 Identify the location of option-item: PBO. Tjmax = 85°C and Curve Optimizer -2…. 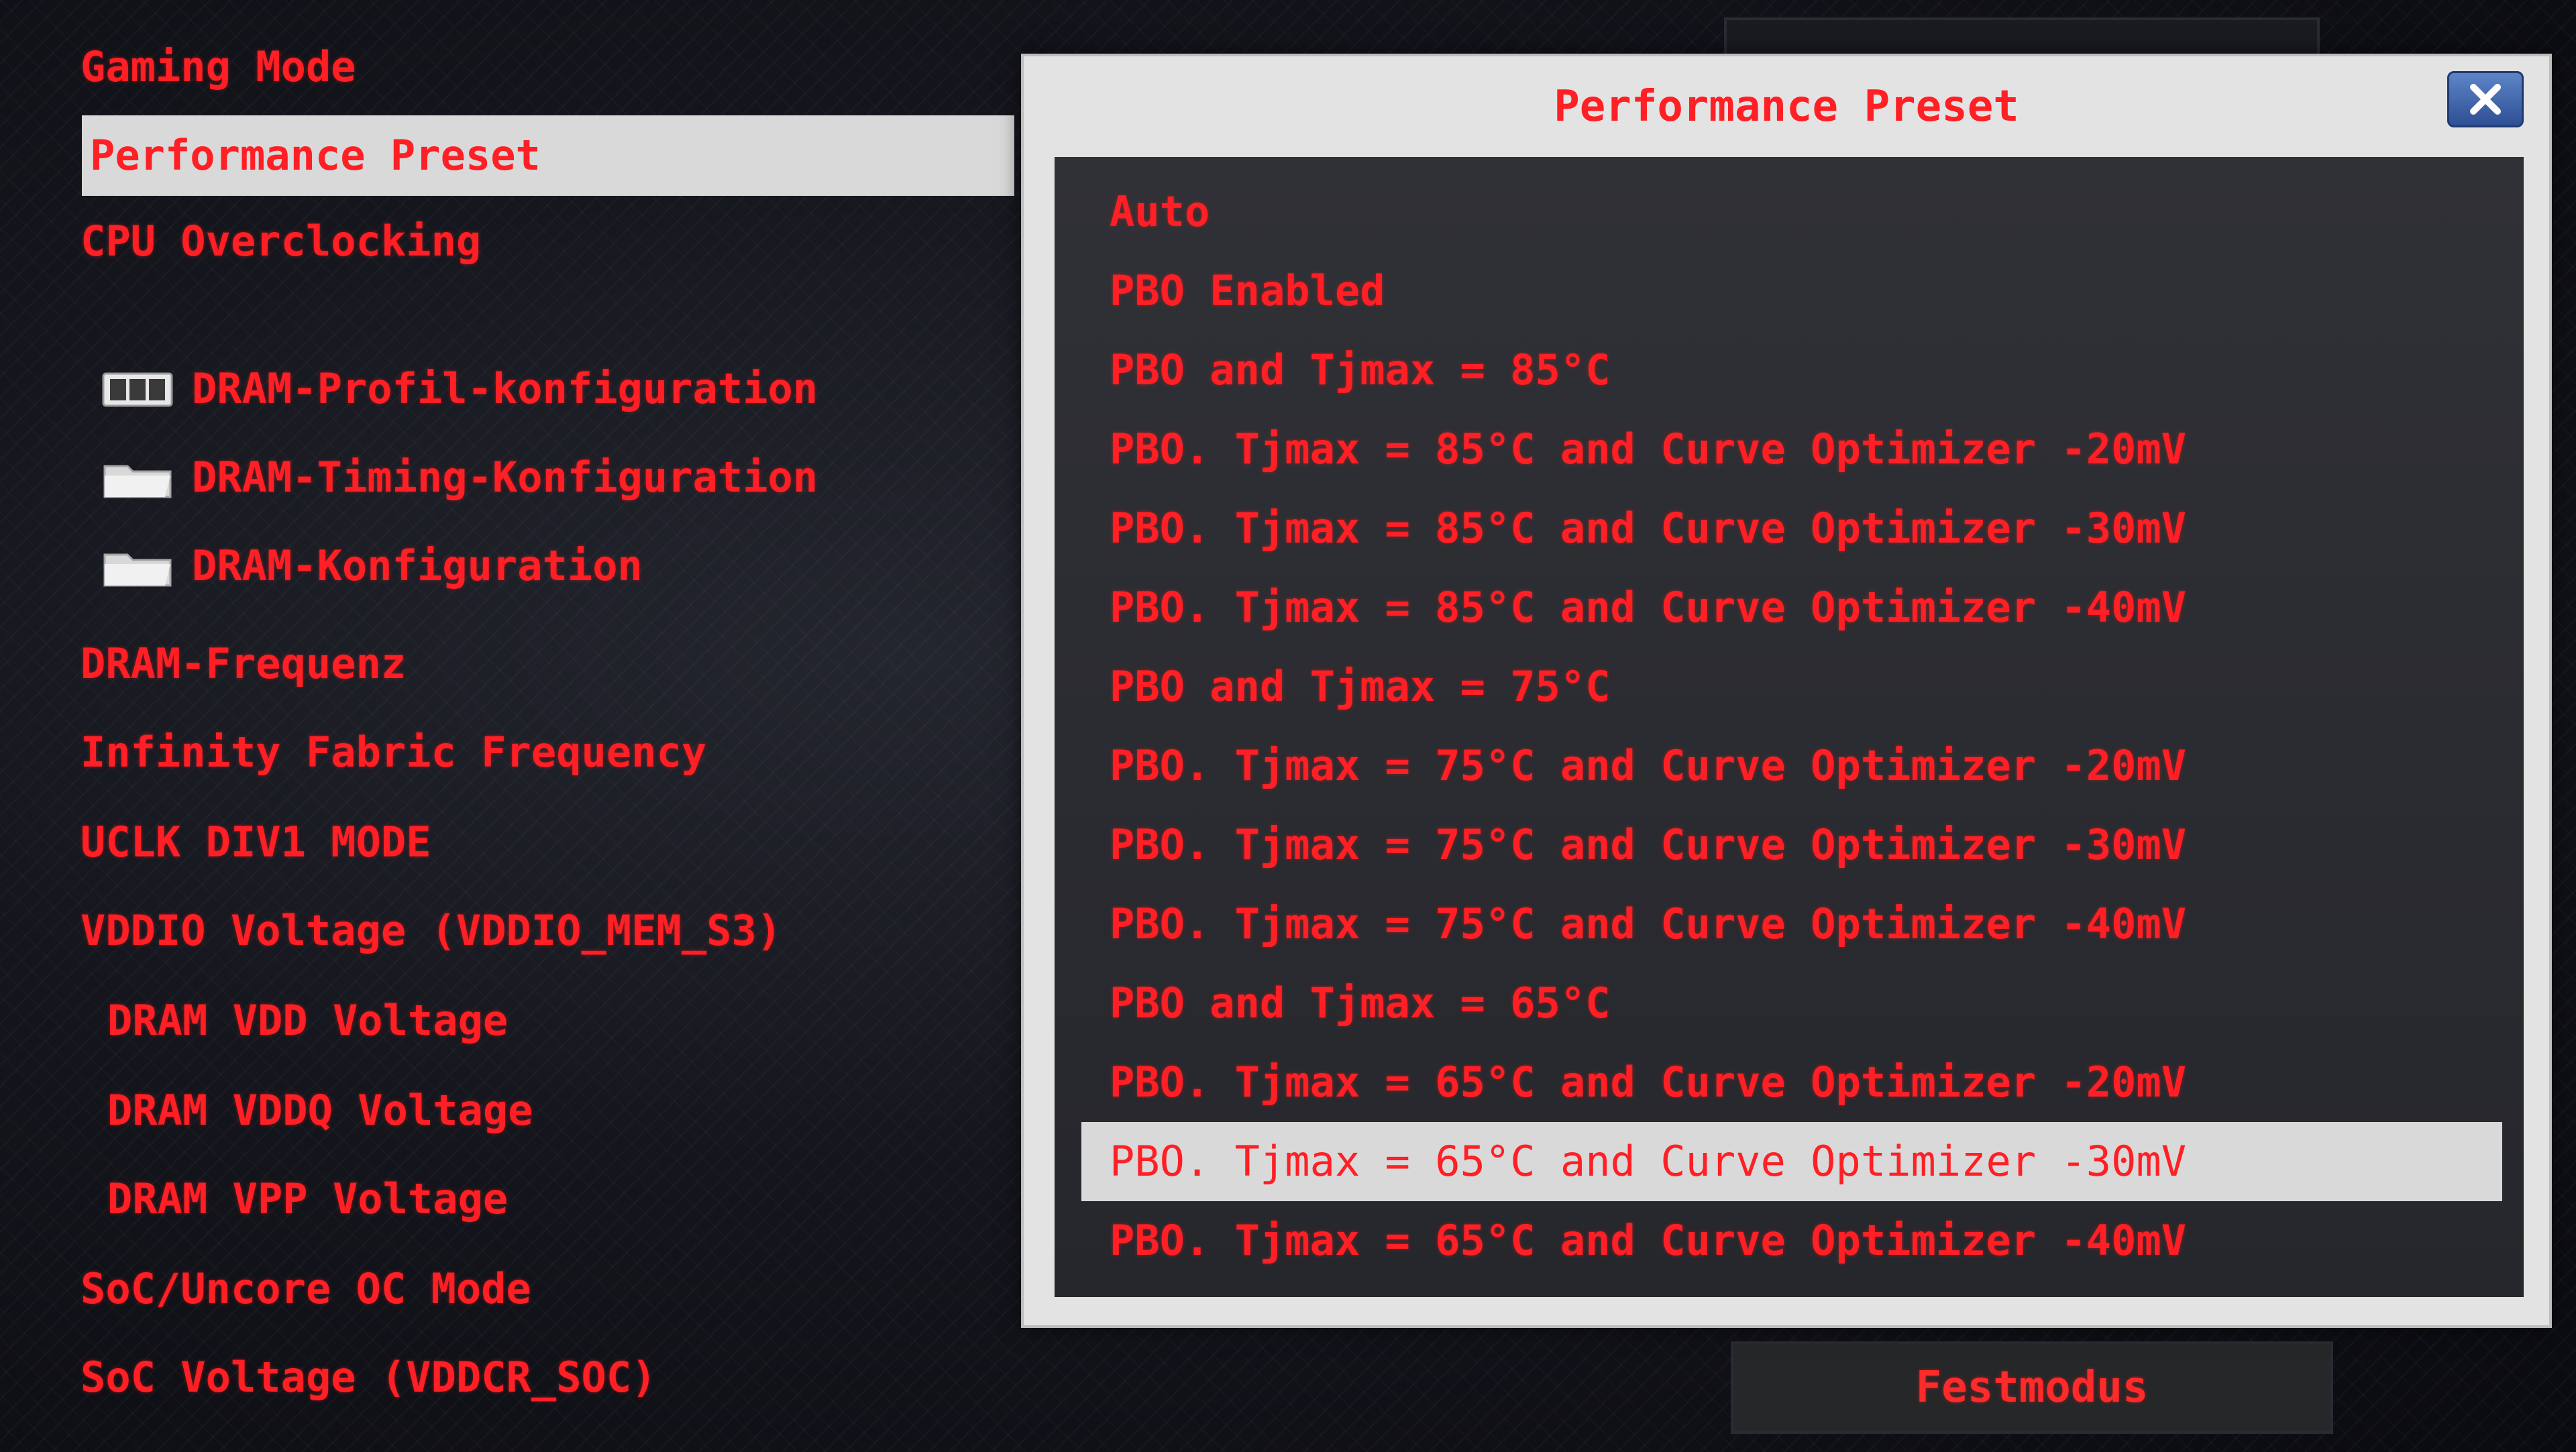
(1789, 450).